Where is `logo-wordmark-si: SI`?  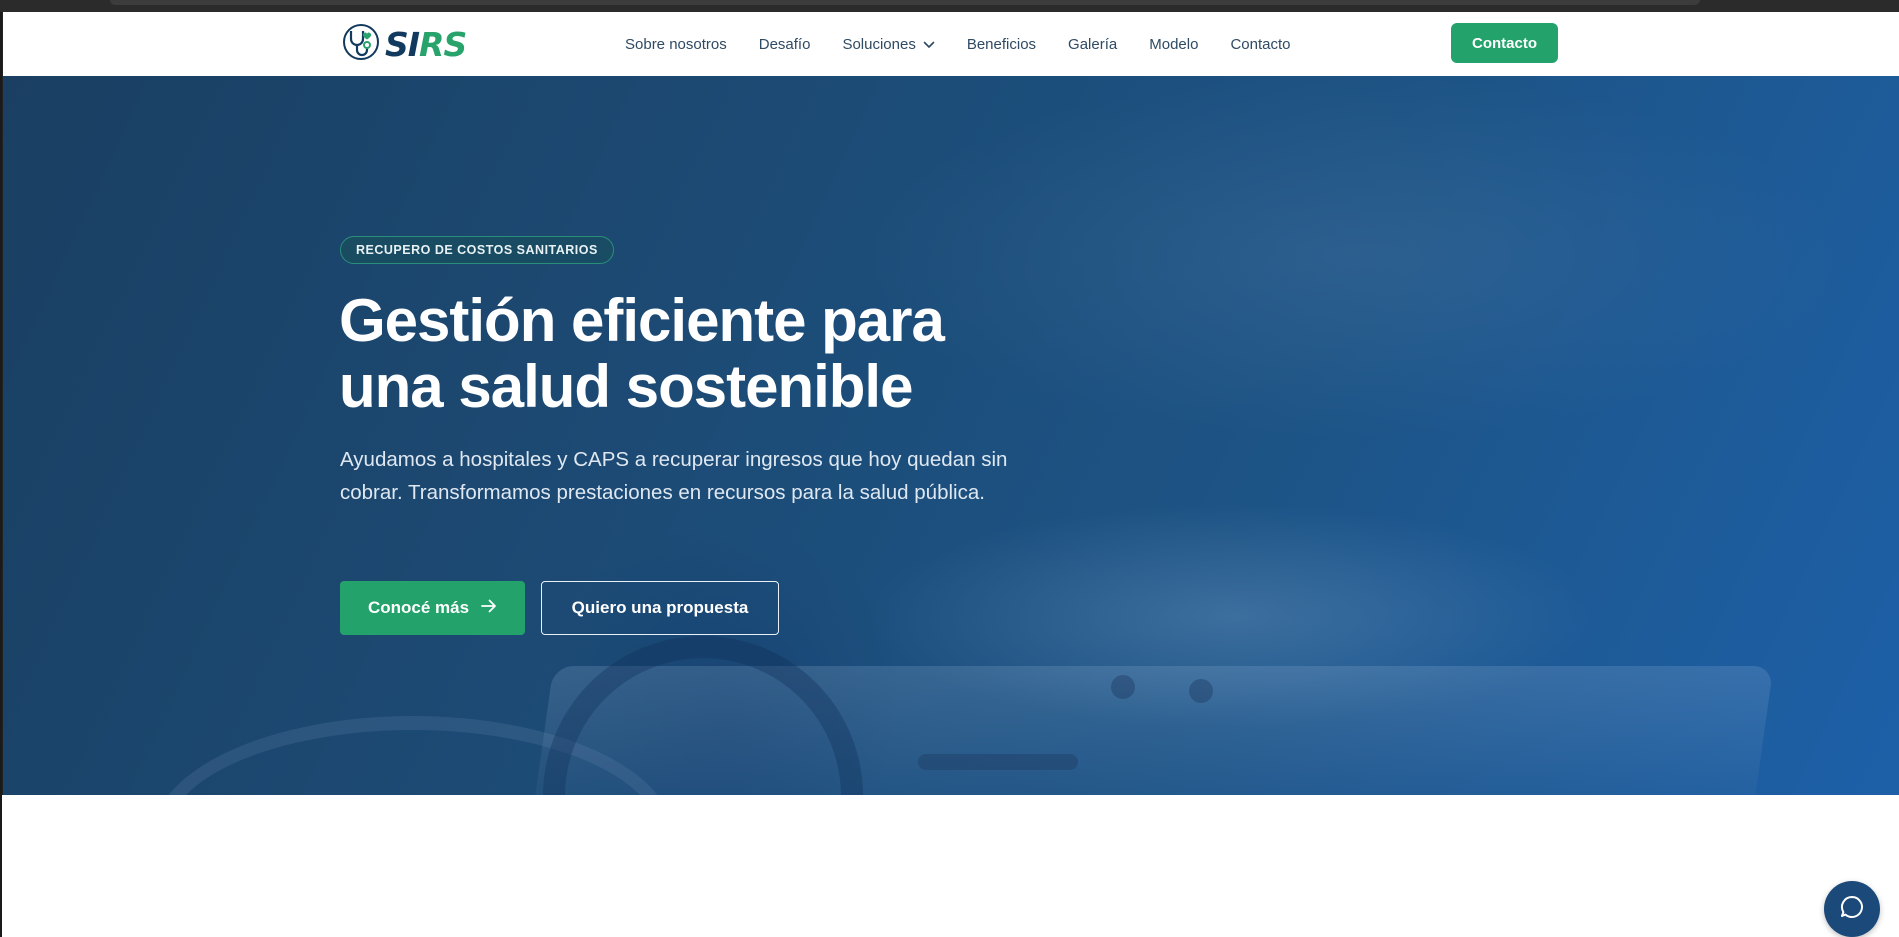 logo-wordmark-si: SI is located at coordinates (402, 44).